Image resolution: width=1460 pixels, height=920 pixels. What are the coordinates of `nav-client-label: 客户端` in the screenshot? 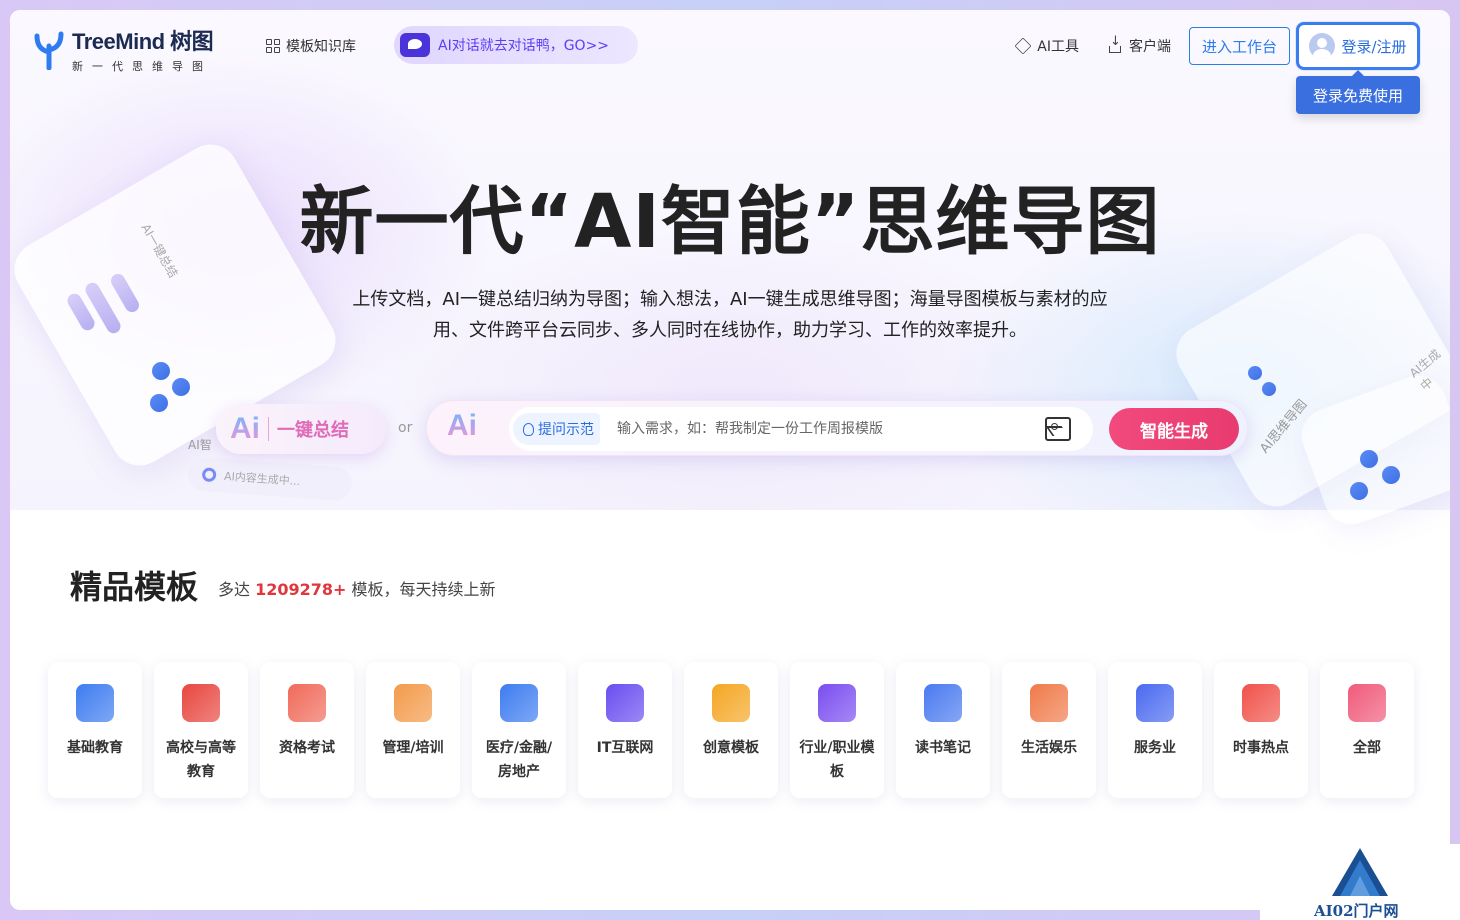 It's located at (1149, 47).